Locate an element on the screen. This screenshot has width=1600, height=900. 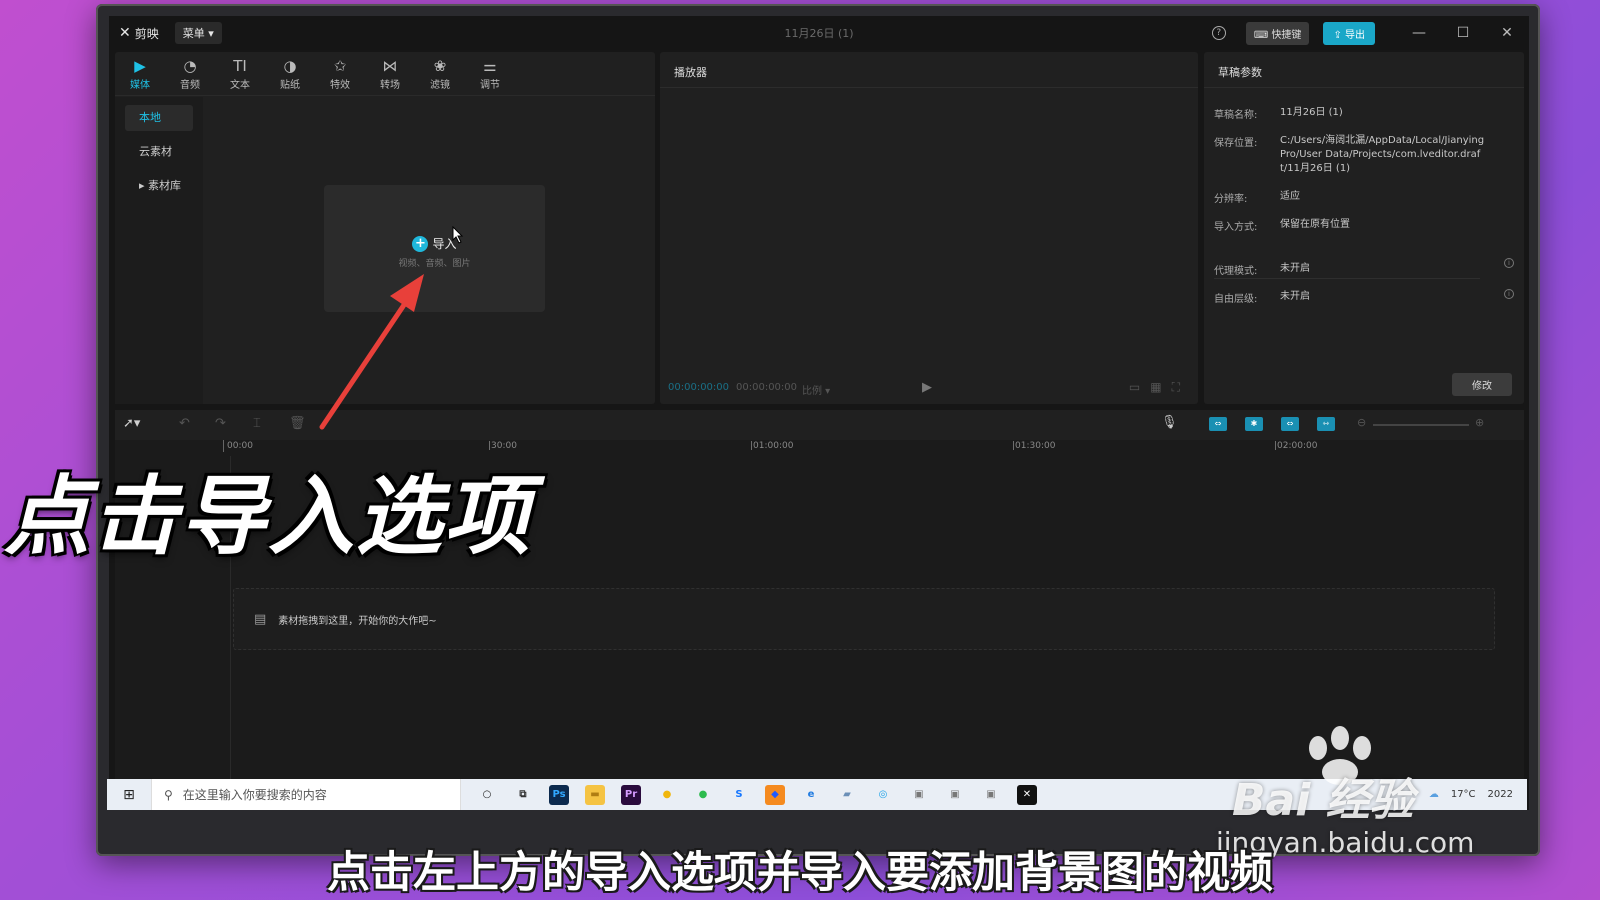
arrow-head is located at coordinates (407, 293).